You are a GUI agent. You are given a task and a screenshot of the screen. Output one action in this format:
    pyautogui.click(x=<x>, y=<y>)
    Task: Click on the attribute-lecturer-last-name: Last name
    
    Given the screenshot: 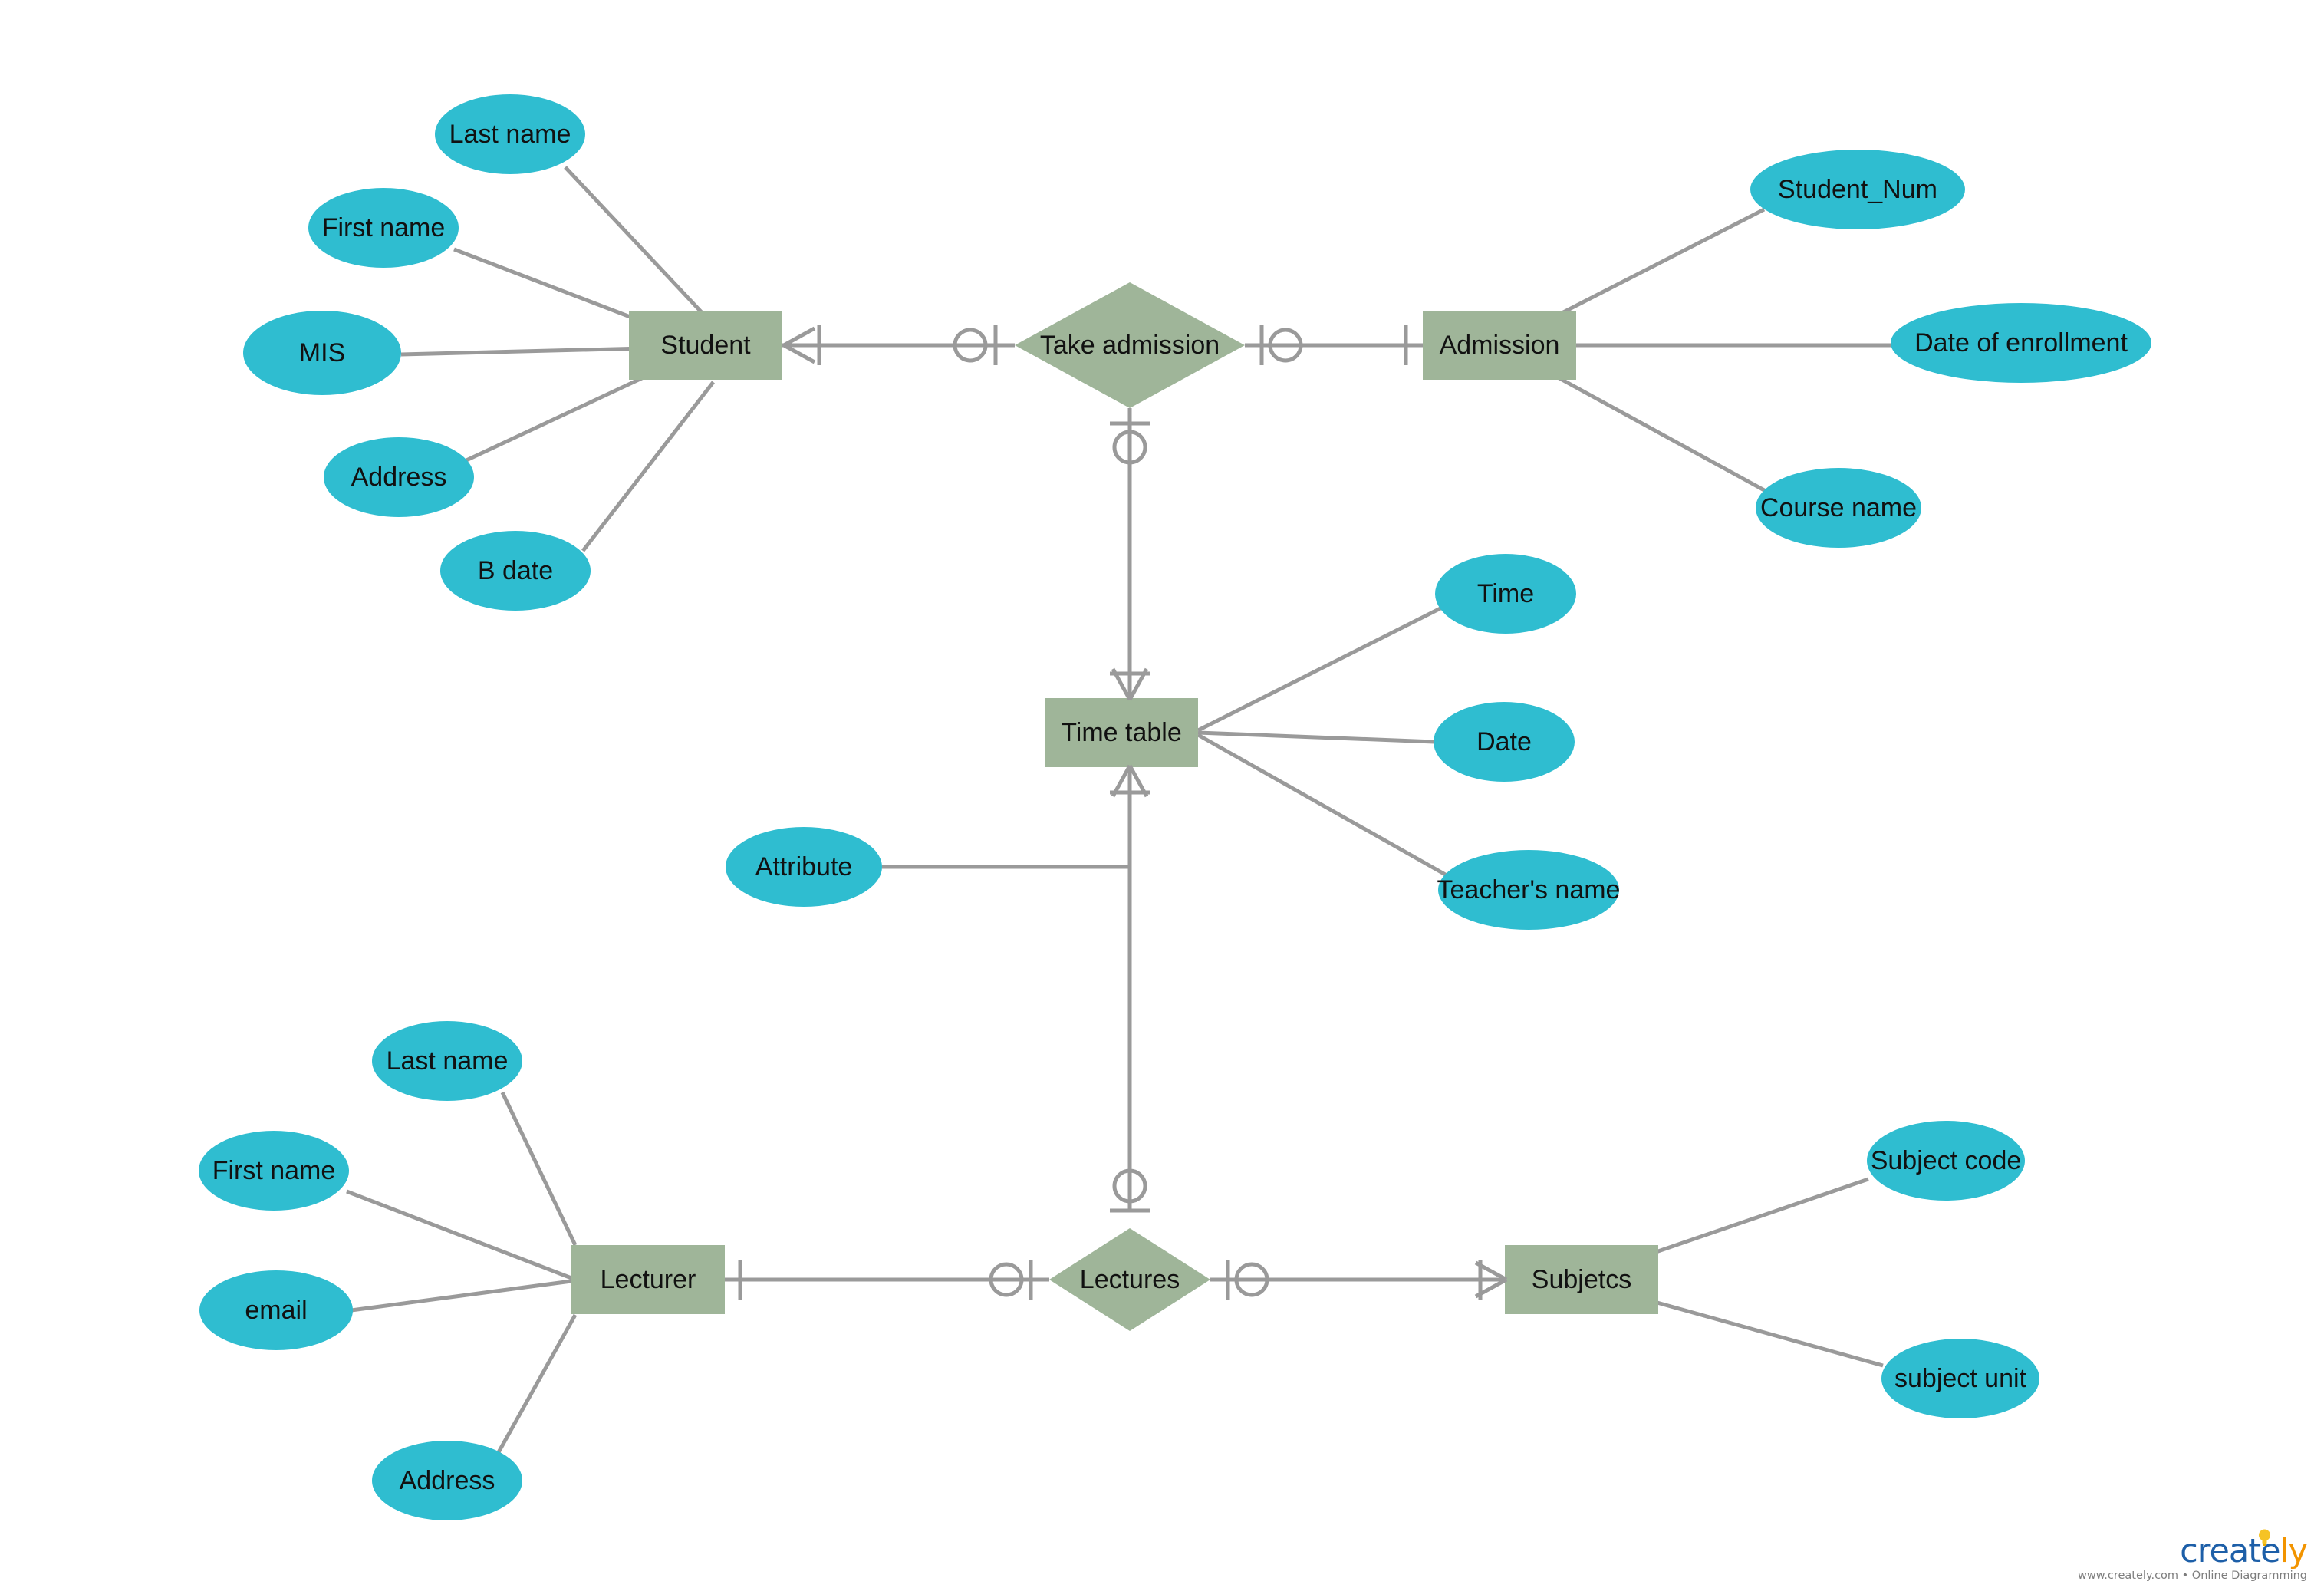 What is the action you would take?
    pyautogui.click(x=447, y=1061)
    